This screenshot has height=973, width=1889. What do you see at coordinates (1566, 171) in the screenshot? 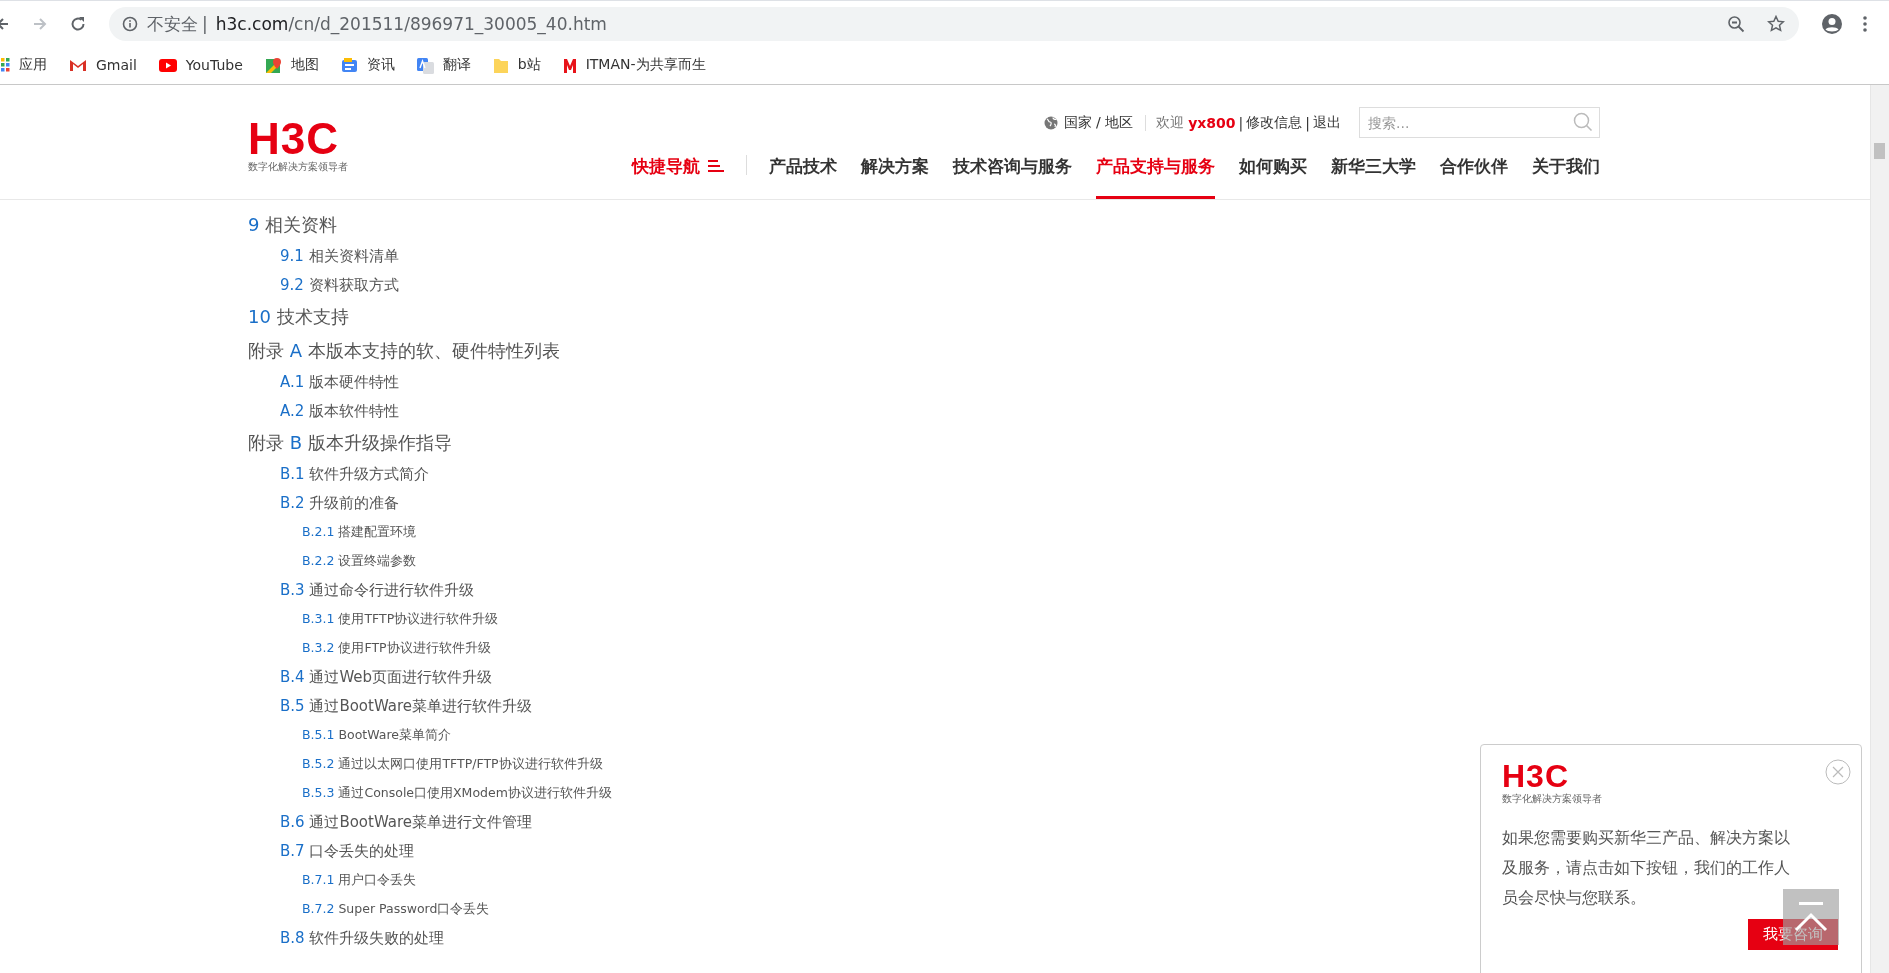
I see `nav-tab: 关于我们` at bounding box center [1566, 171].